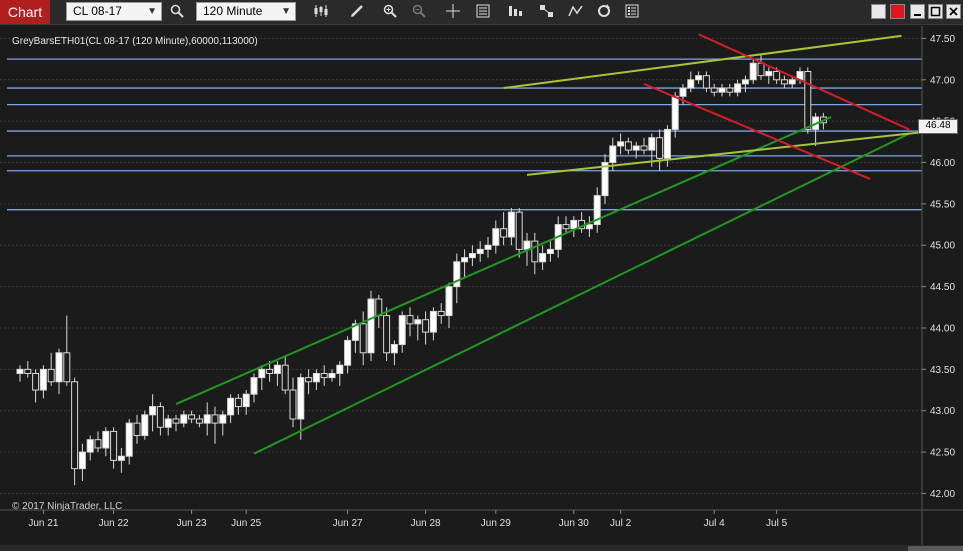 The height and width of the screenshot is (551, 963). What do you see at coordinates (917, 11) in the screenshot?
I see `minimize-button` at bounding box center [917, 11].